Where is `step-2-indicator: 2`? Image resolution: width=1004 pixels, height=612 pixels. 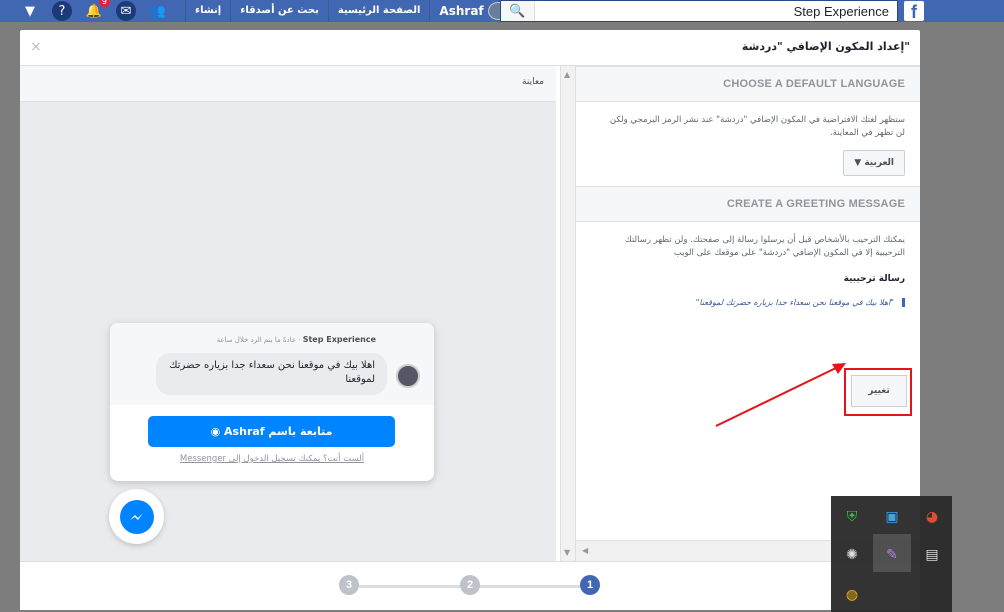 step-2-indicator: 2 is located at coordinates (470, 585).